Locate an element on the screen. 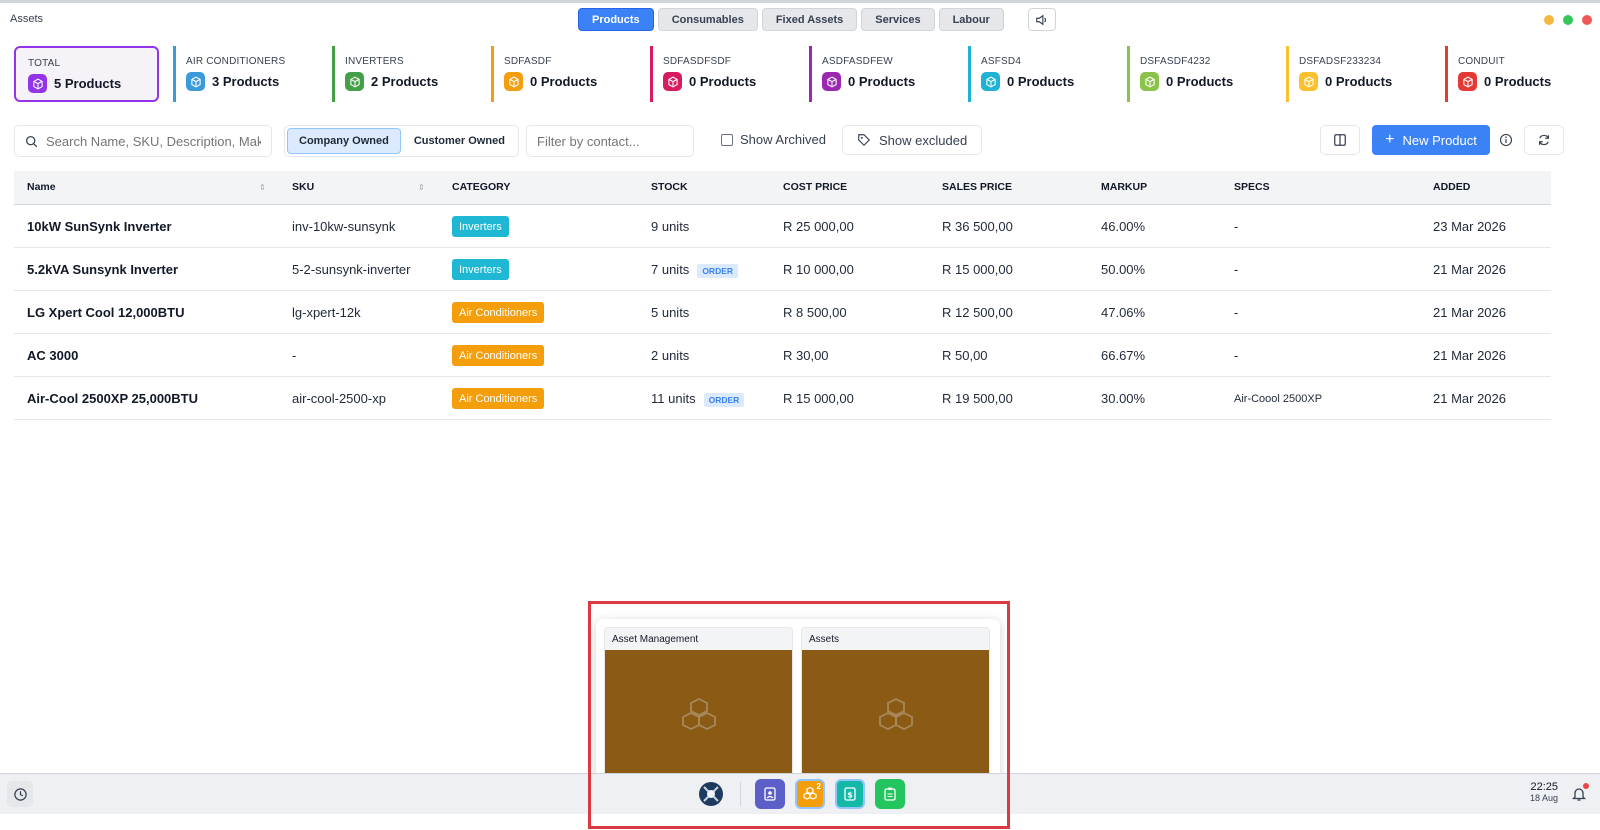 This screenshot has height=830, width=1600. cell-stock: 11 units ORDER is located at coordinates (698, 399).